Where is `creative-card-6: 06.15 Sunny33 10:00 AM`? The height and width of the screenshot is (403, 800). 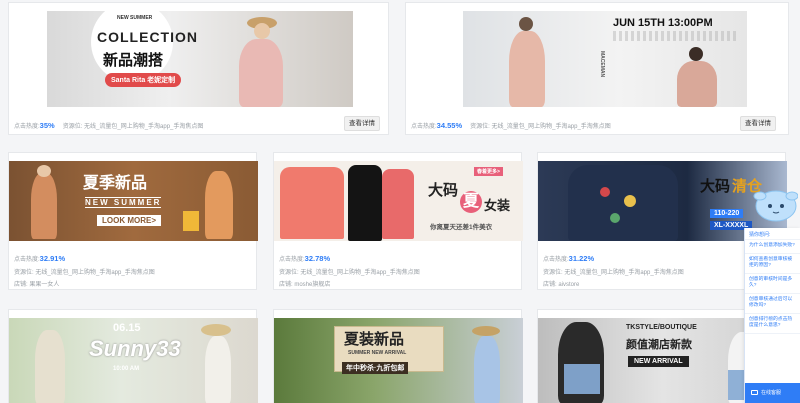
creative-card-6: 06.15 Sunny33 10:00 AM is located at coordinates (133, 356).